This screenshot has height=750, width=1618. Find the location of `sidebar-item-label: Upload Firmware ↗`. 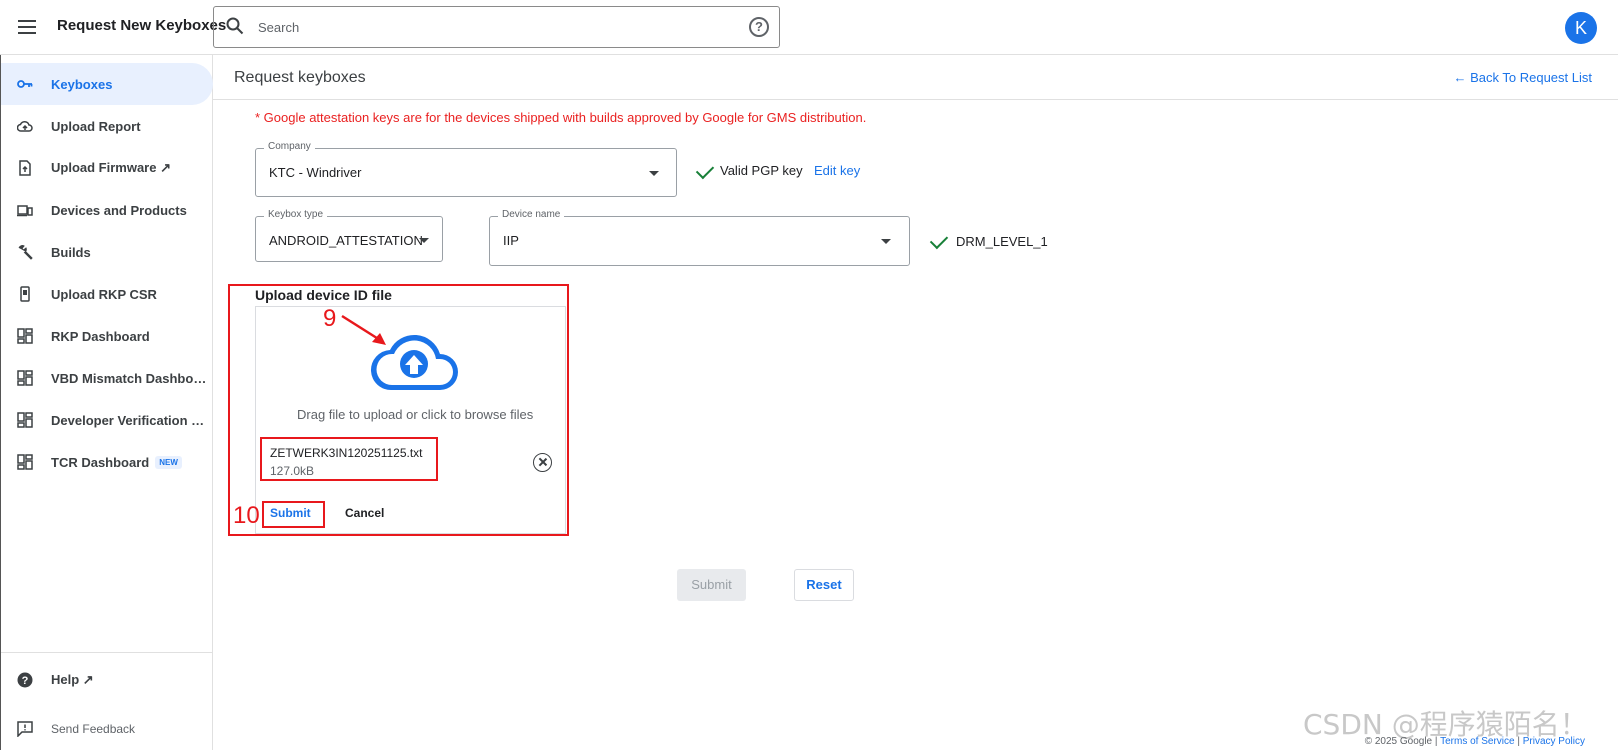

sidebar-item-label: Upload Firmware ↗ is located at coordinates (111, 167).